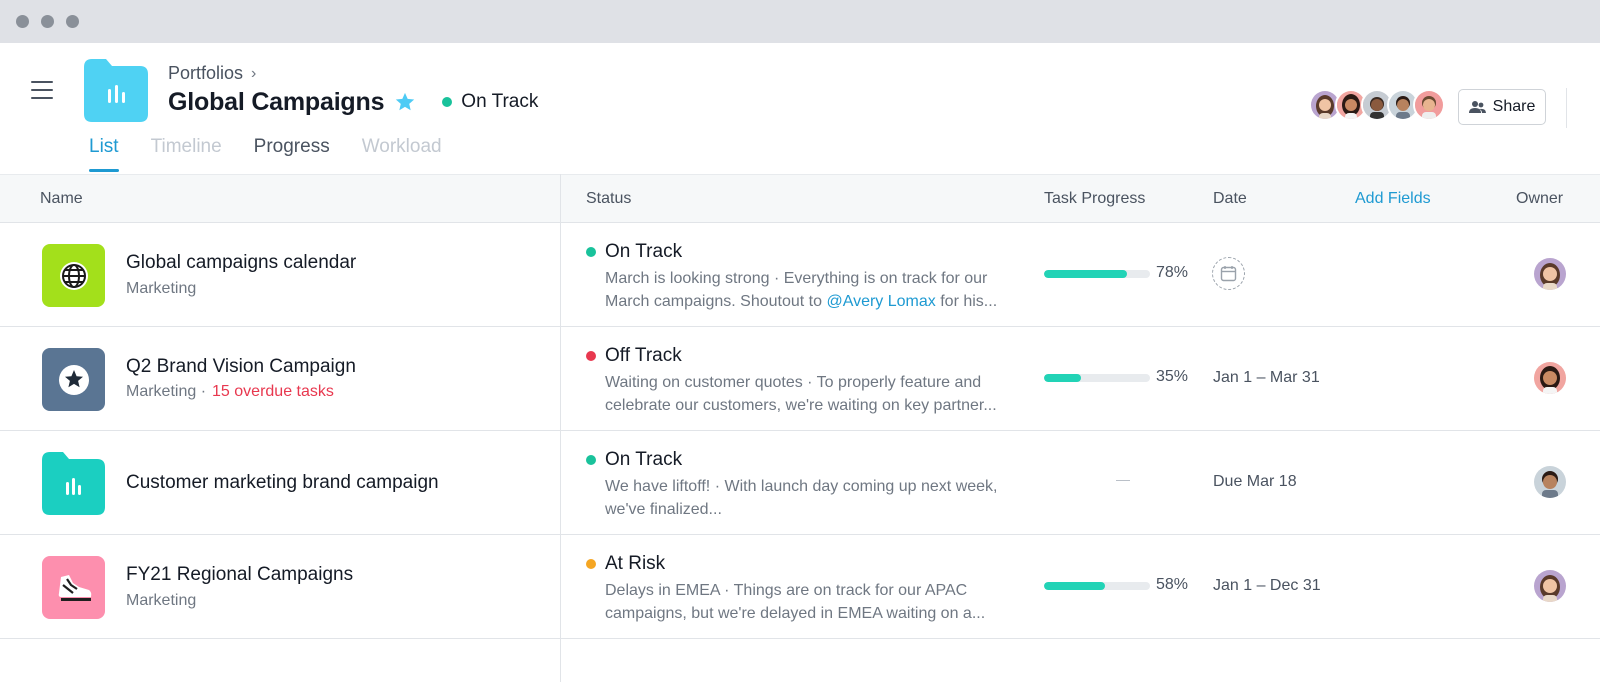  What do you see at coordinates (1266, 378) in the screenshot?
I see `date-range: Jan 1 – Mar 31` at bounding box center [1266, 378].